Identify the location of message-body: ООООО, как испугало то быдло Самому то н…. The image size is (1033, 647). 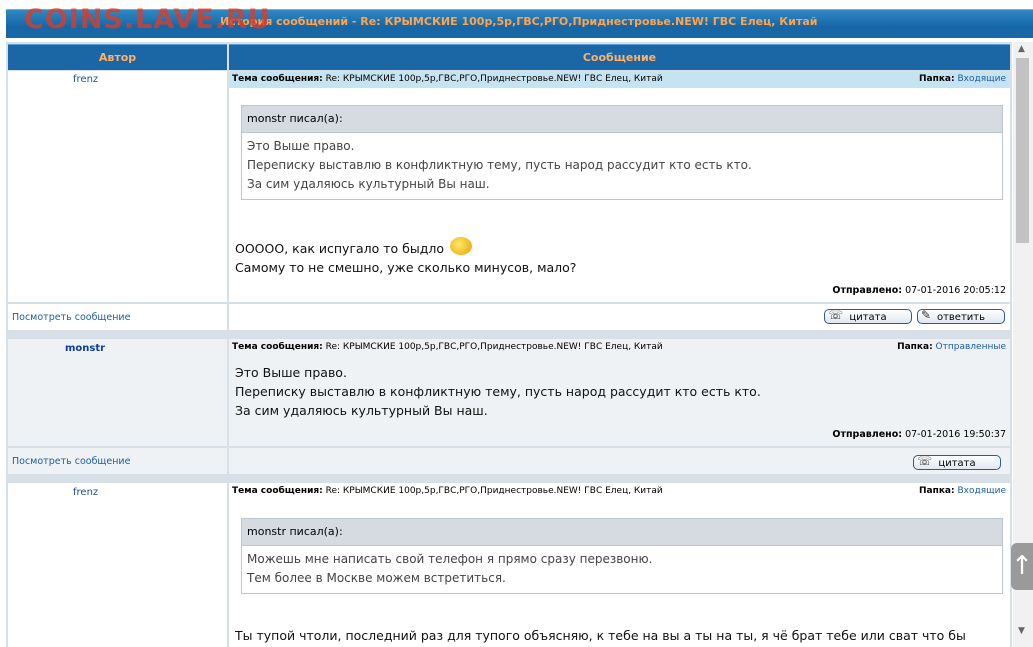
(405, 257).